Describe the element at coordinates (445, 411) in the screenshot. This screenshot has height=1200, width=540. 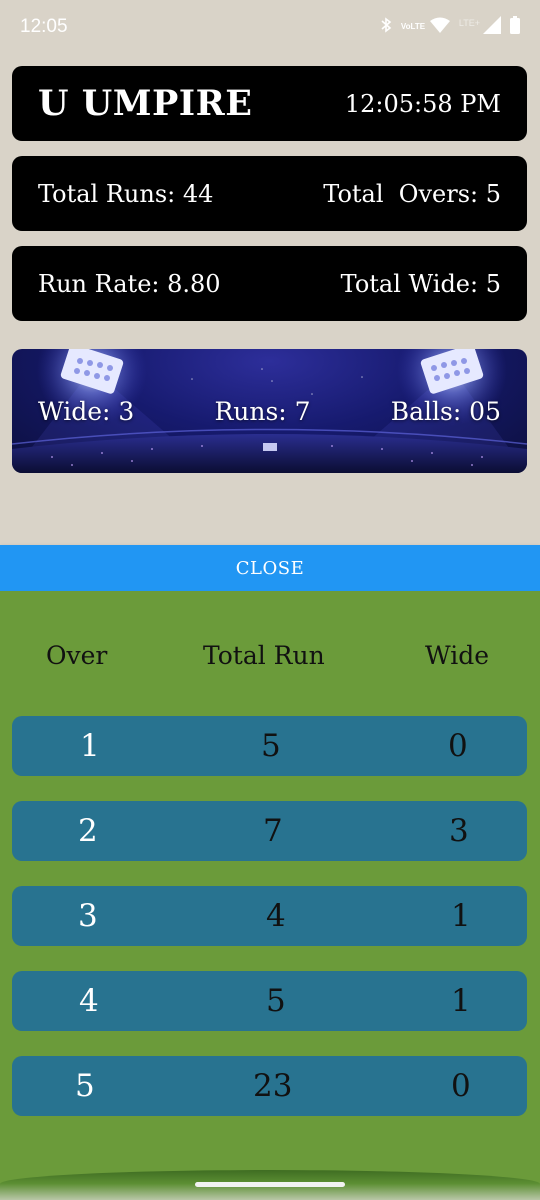
I see `current-balls: Balls: 05` at that location.